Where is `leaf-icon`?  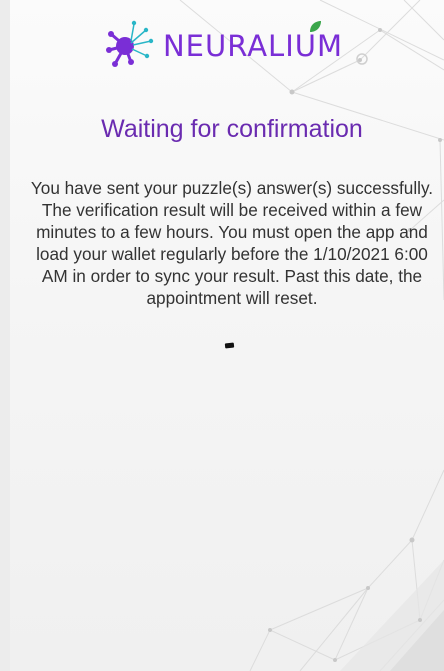 leaf-icon is located at coordinates (315, 26).